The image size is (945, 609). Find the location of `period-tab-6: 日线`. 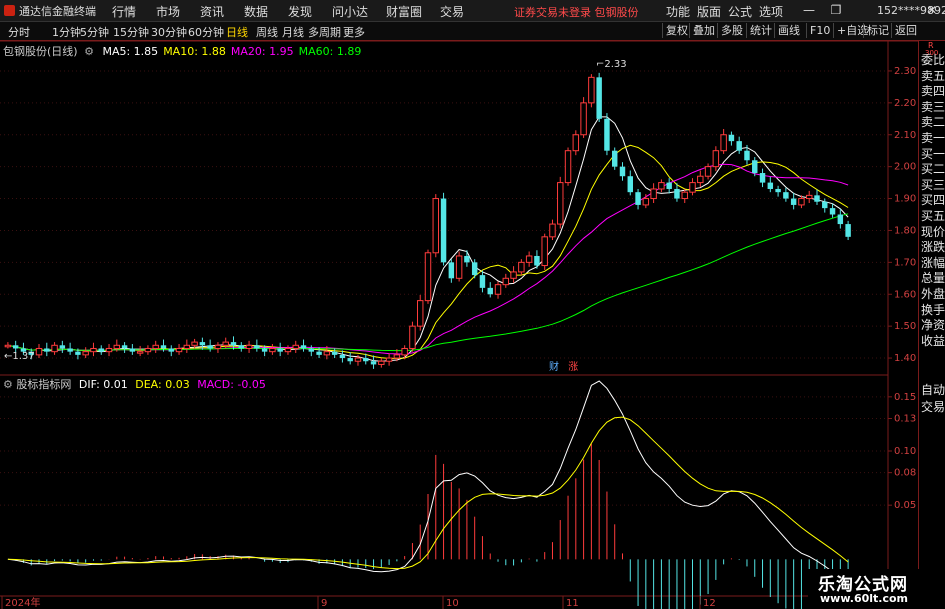

period-tab-6: 日线 is located at coordinates (237, 32).